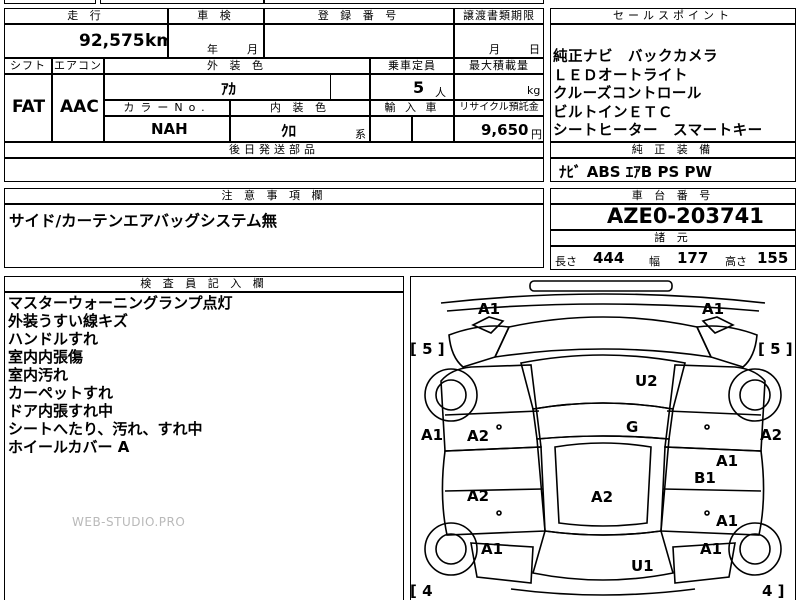  I want to click on inspector-item: ハンドルすれ, so click(53, 339).